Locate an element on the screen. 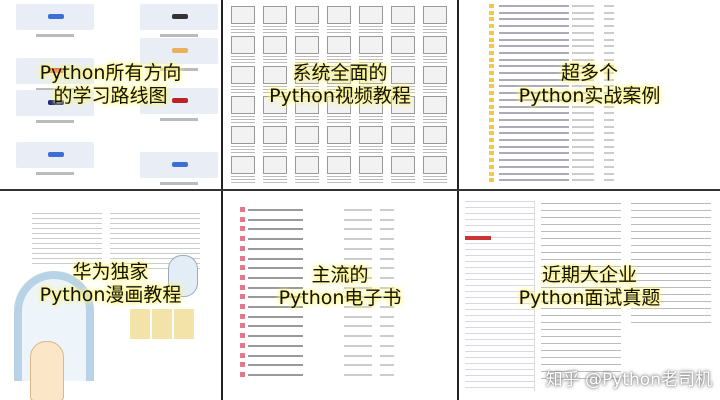 The image size is (720, 400). divider-vertical is located at coordinates (222, 200).